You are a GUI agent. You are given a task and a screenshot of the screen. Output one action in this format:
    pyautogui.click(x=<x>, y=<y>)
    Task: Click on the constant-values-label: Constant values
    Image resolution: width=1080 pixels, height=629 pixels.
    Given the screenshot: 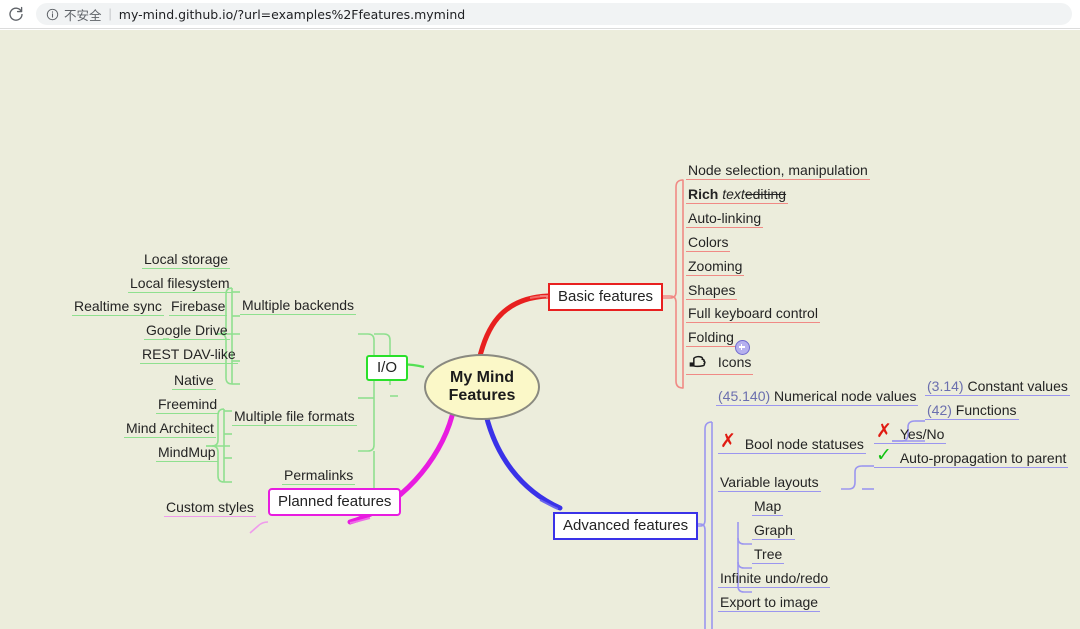 What is the action you would take?
    pyautogui.click(x=1017, y=386)
    